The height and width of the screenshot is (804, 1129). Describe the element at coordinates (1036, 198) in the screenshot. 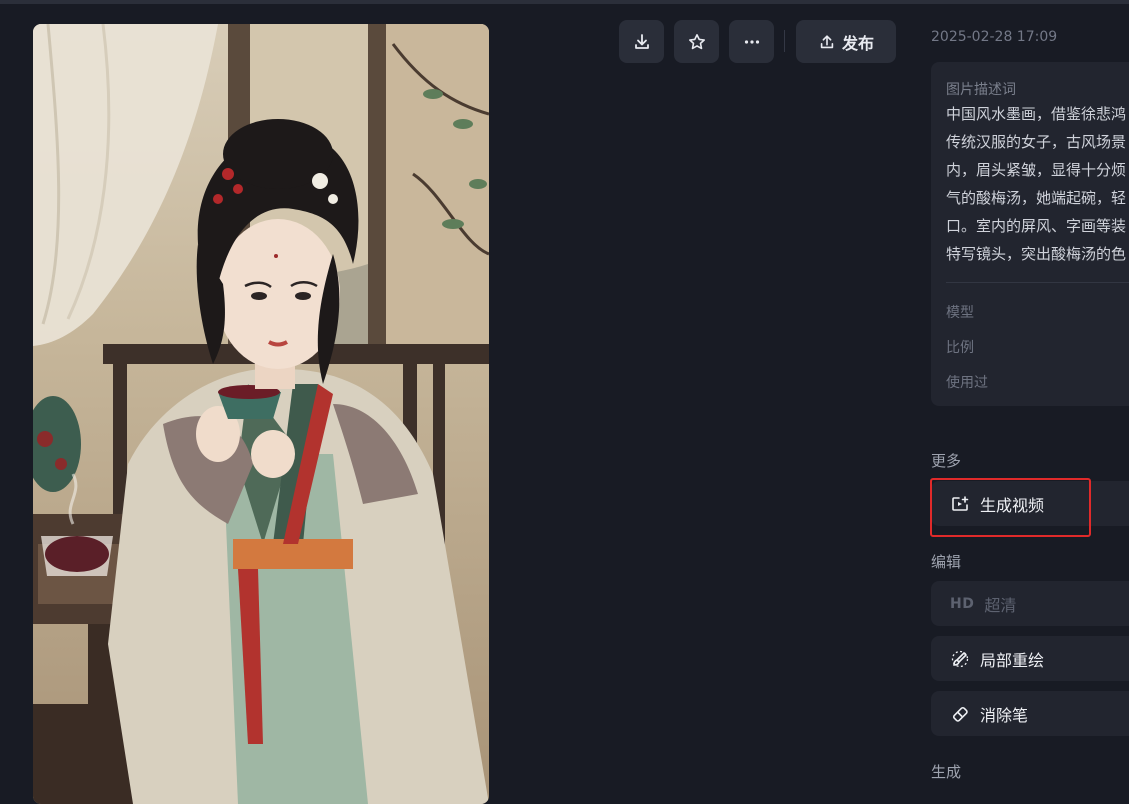

I see `description-line: 气的酸梅汤，她端起碗，轻` at that location.